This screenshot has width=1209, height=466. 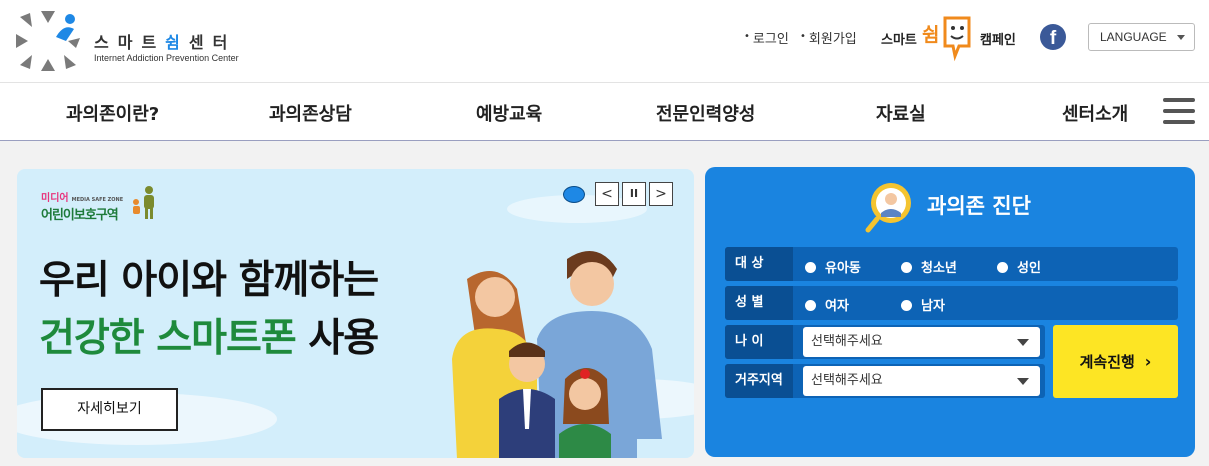 I want to click on main-nav: 과의존이란? 과의존상담 예방교육 전문인력양성 자료실 센터소개, so click(x=604, y=112).